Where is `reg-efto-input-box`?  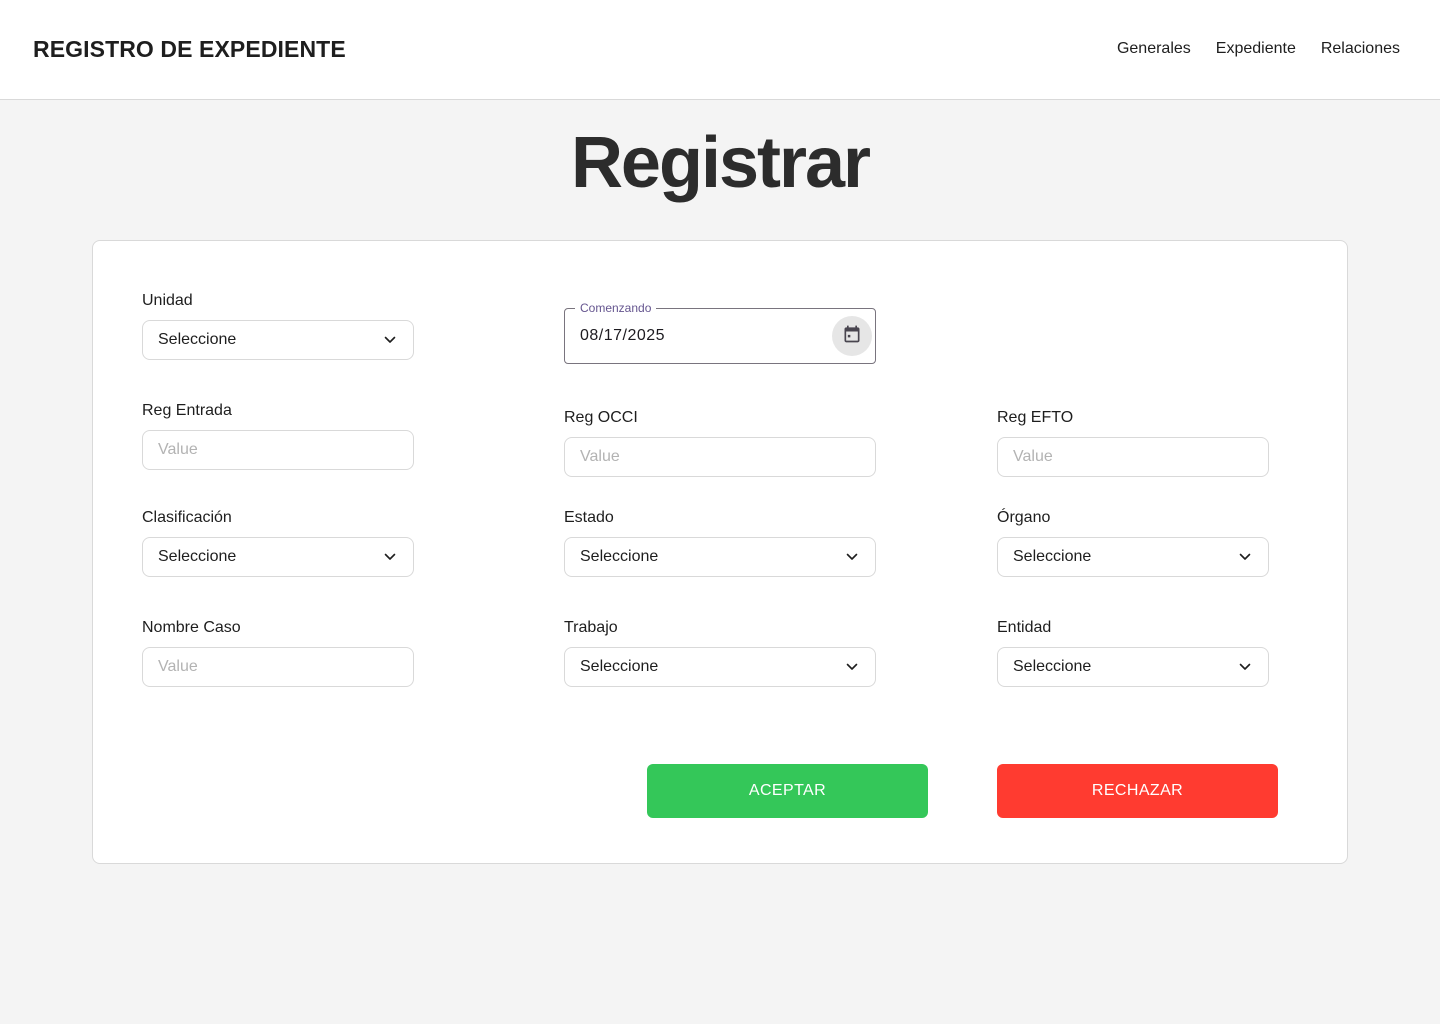 reg-efto-input-box is located at coordinates (1133, 457).